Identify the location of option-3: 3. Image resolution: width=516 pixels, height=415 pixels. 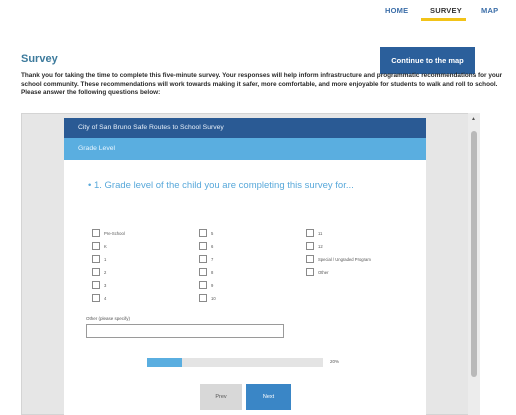
(99, 285).